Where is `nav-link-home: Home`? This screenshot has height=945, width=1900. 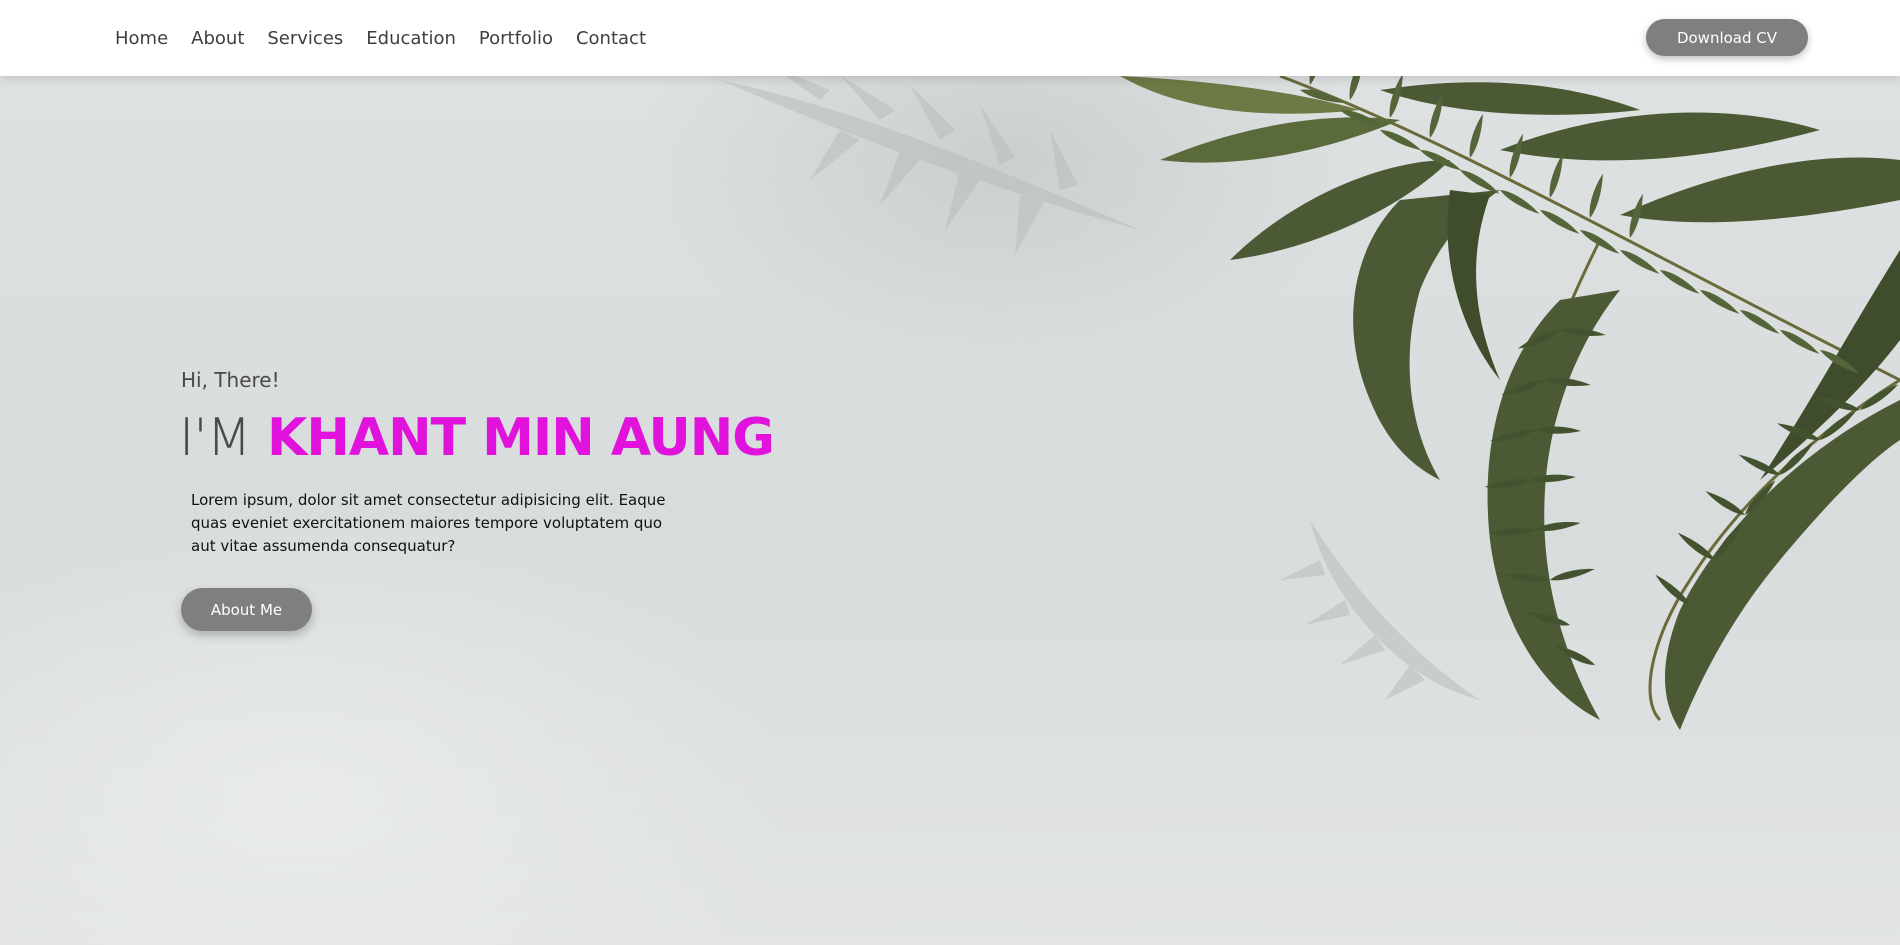
nav-link-home: Home is located at coordinates (141, 38).